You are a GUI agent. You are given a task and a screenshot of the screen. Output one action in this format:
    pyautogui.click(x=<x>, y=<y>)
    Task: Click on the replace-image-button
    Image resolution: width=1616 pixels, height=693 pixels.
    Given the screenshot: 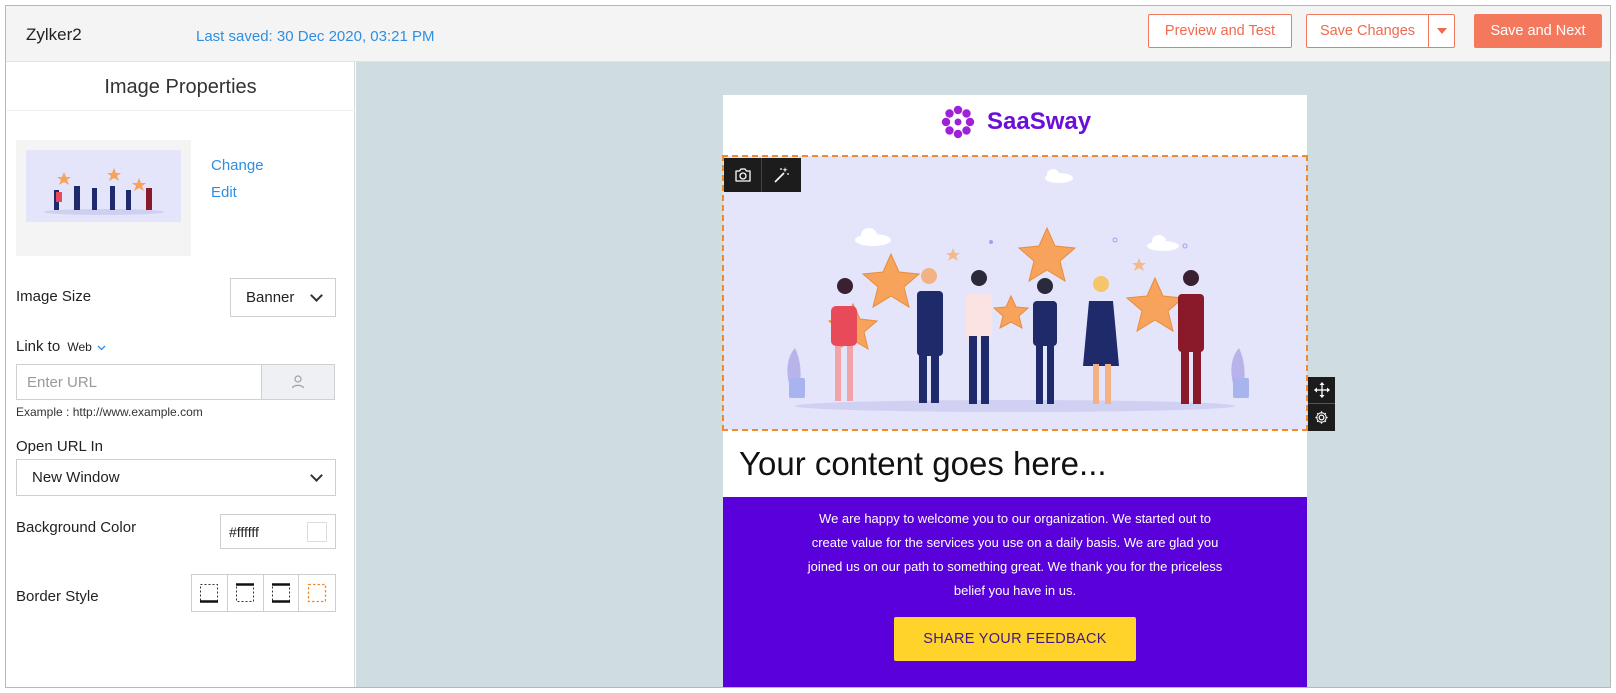 What is the action you would take?
    pyautogui.click(x=743, y=175)
    